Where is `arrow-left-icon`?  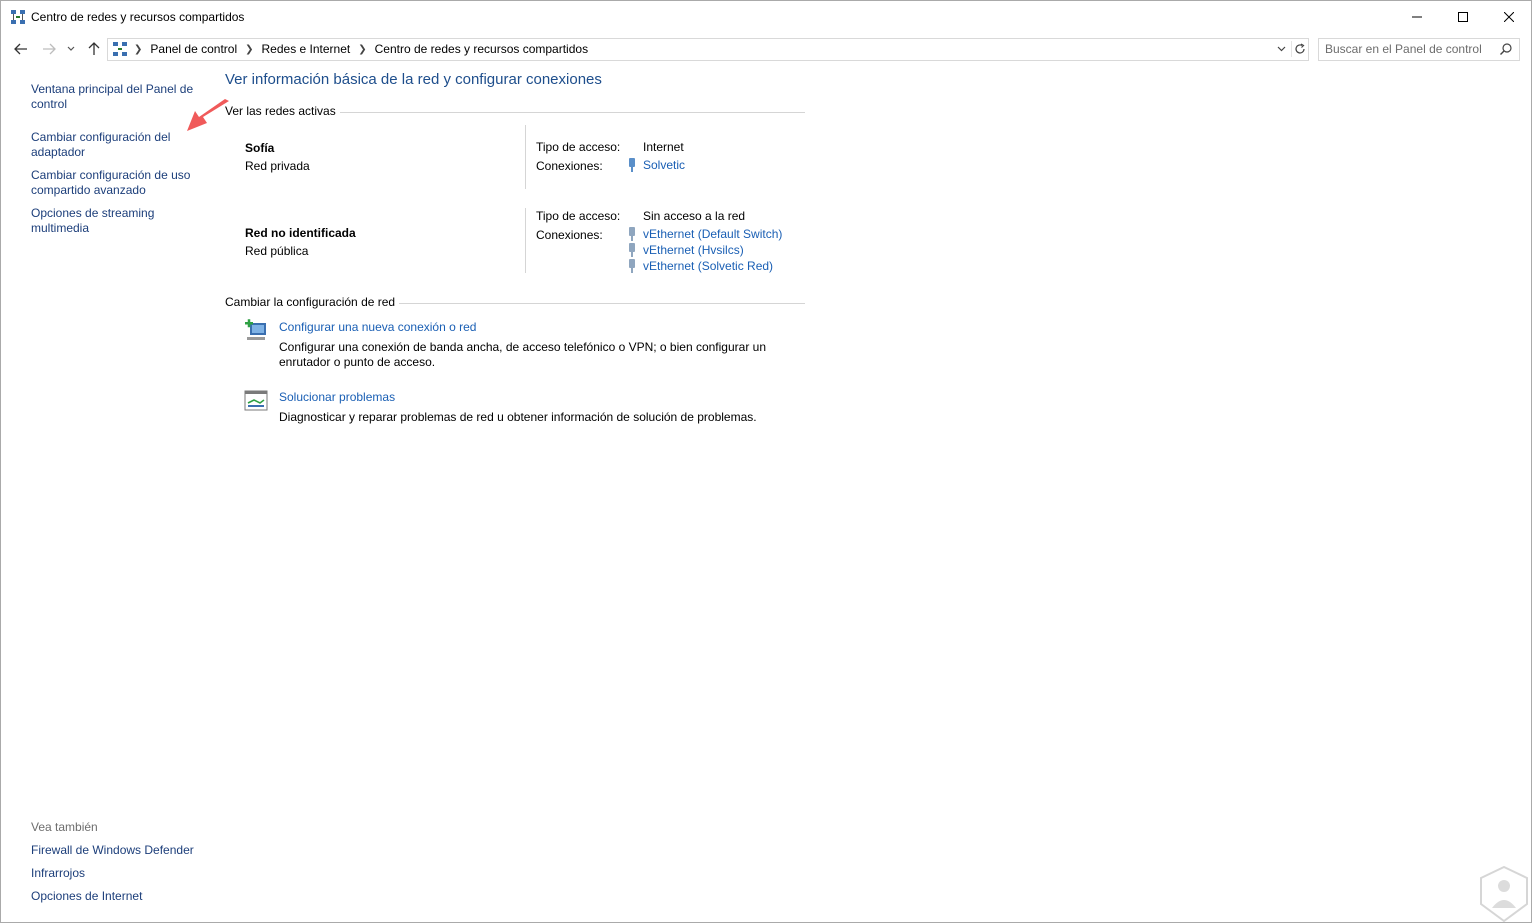 arrow-left-icon is located at coordinates (20, 49).